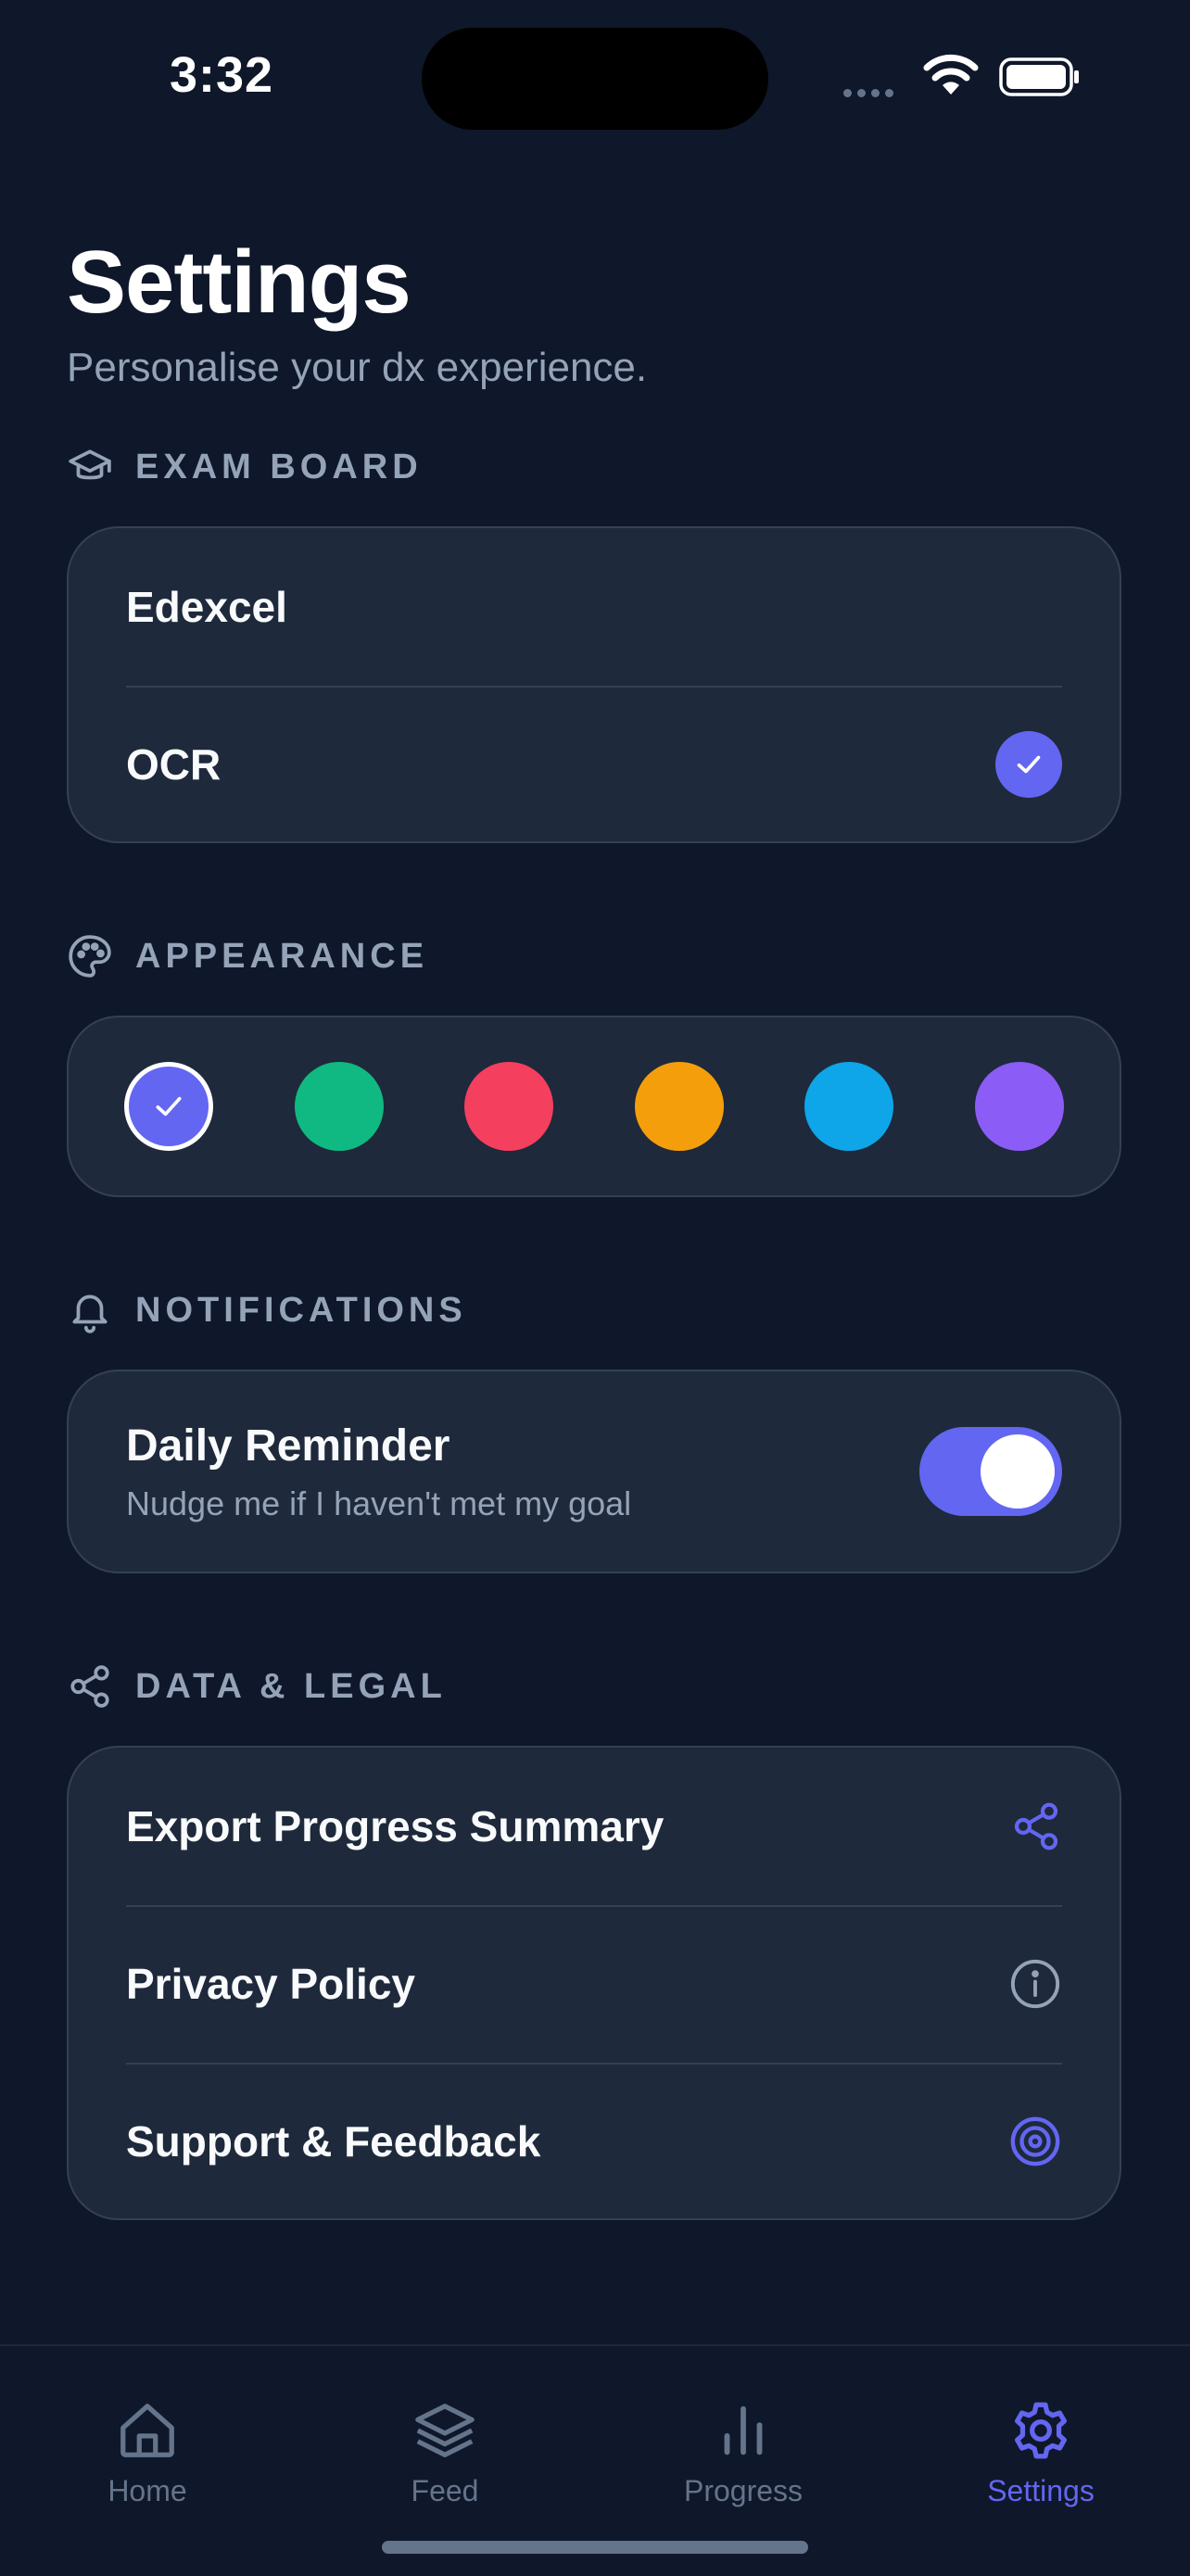  I want to click on tab-label: Home, so click(147, 2490).